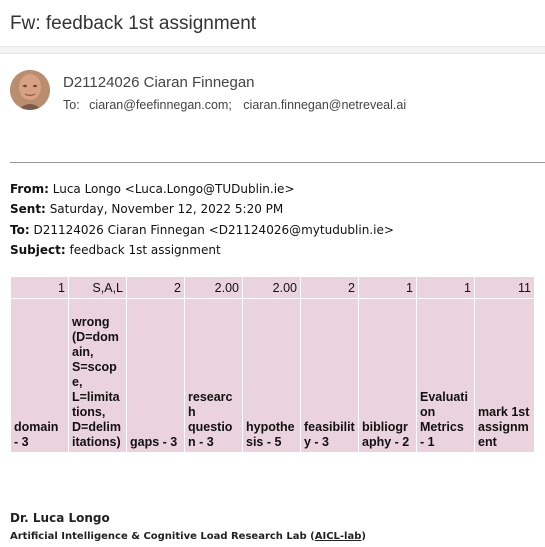 Image resolution: width=545 pixels, height=547 pixels. Describe the element at coordinates (71, 105) in the screenshot. I see `to-label: To:` at that location.